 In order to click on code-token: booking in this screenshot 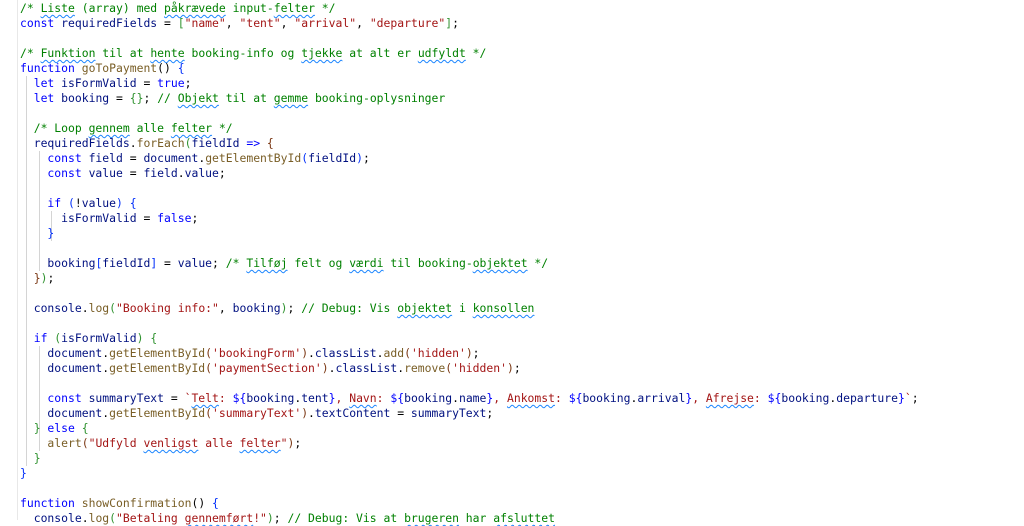, I will do `click(58, 263)`.